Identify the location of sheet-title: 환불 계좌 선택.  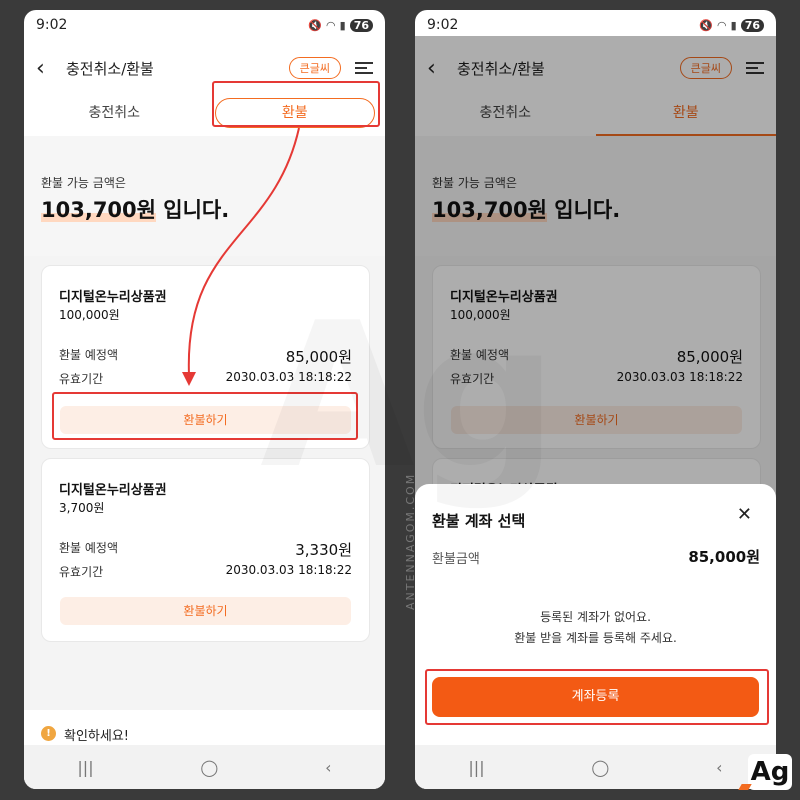
(479, 521).